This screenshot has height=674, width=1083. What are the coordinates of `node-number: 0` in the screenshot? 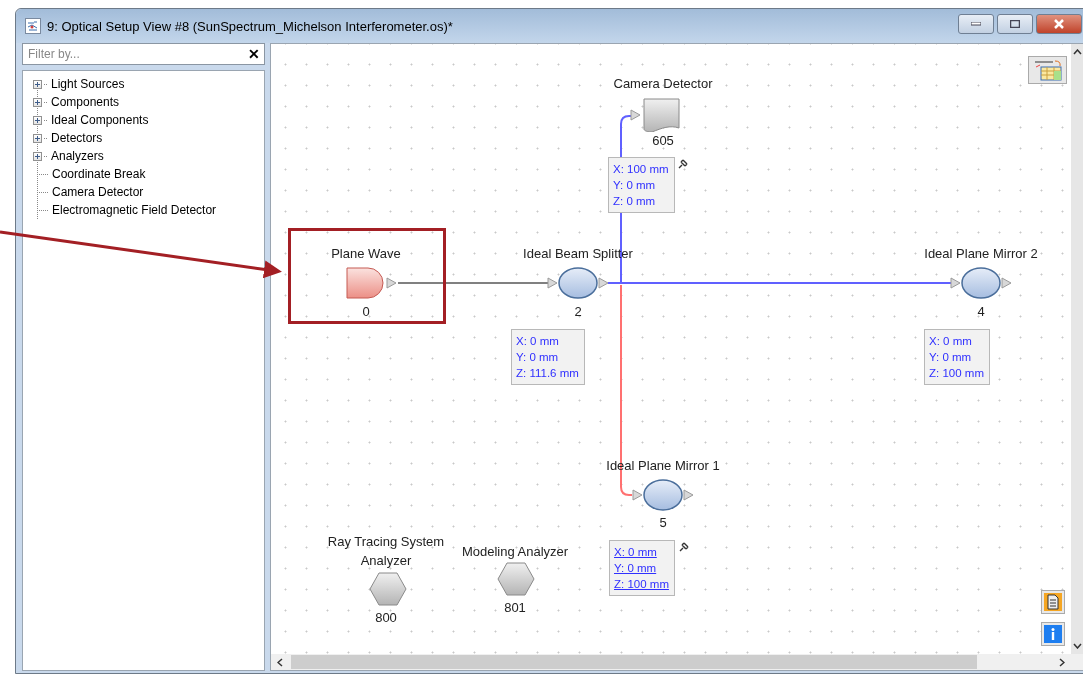 It's located at (366, 311).